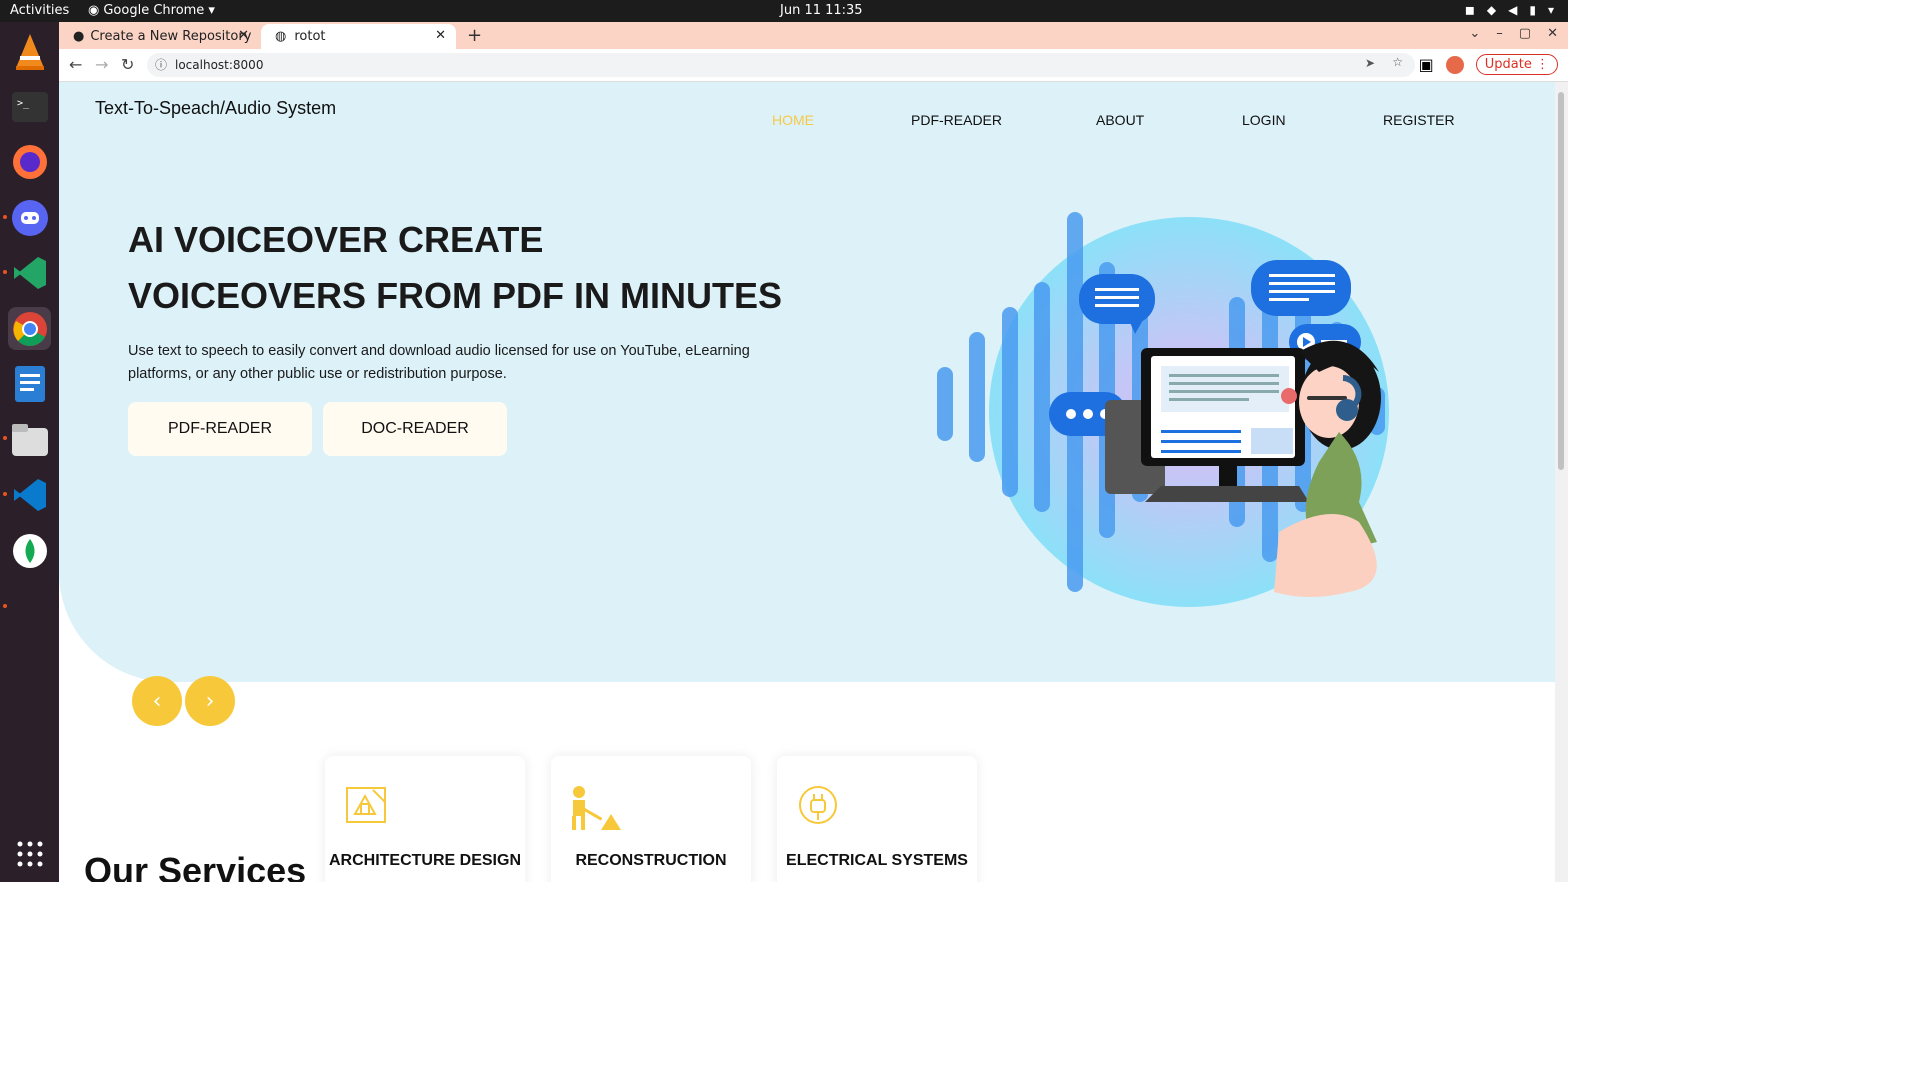  I want to click on send-to-device-icon: ➤, so click(1370, 63).